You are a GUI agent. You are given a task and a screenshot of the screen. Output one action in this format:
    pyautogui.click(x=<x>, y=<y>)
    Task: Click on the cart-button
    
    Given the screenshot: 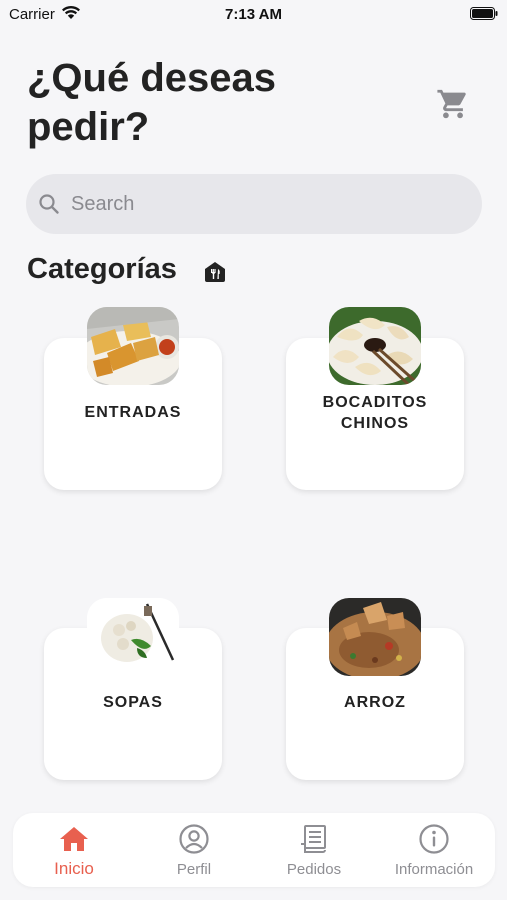 What is the action you would take?
    pyautogui.click(x=453, y=104)
    